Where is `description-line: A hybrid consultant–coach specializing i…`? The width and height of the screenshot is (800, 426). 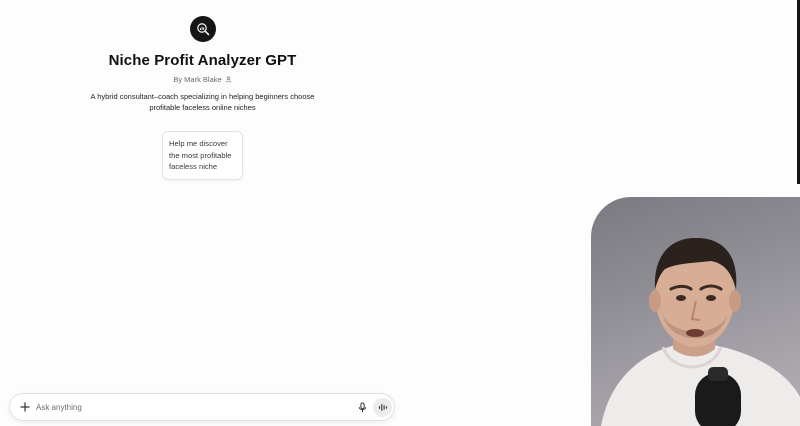
description-line: A hybrid consultant–coach specializing i… is located at coordinates (202, 96).